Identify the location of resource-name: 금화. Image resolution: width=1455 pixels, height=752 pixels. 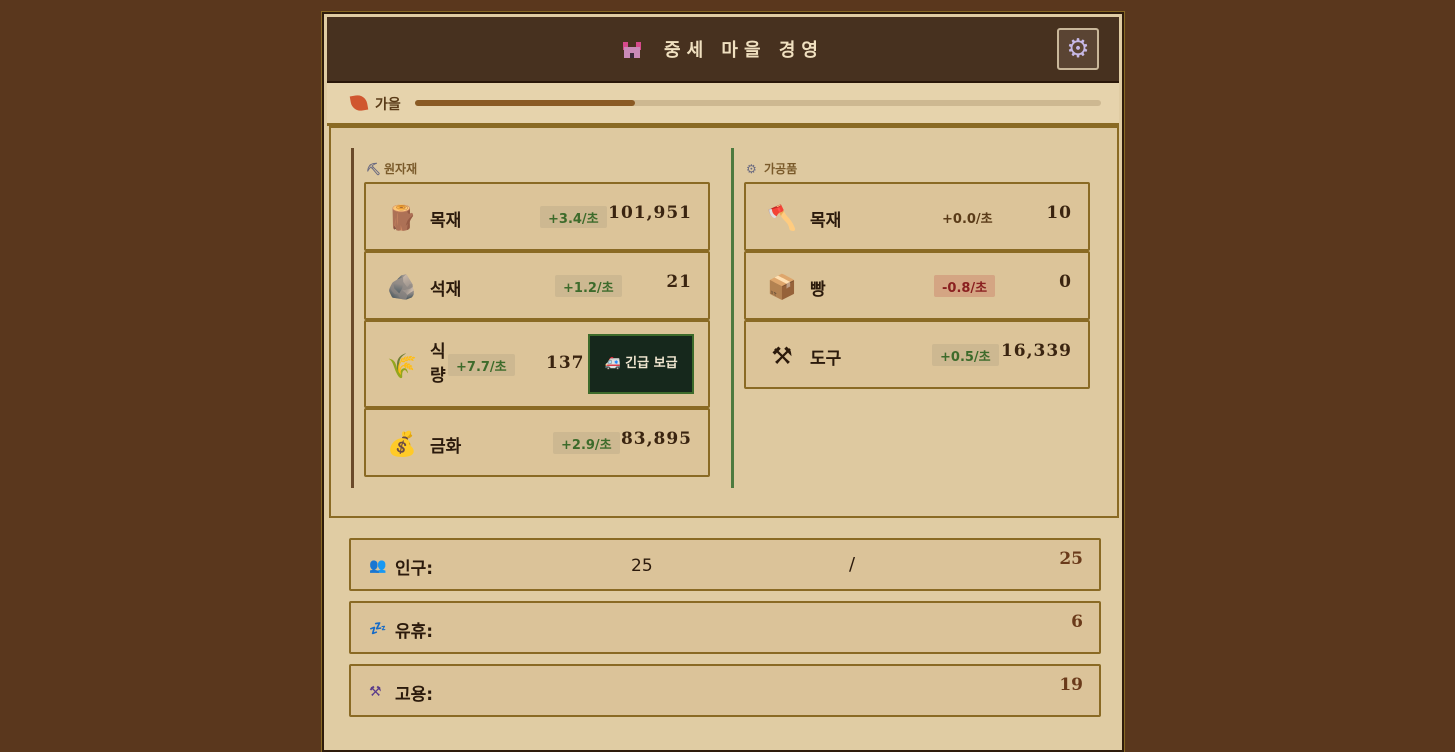
(446, 447).